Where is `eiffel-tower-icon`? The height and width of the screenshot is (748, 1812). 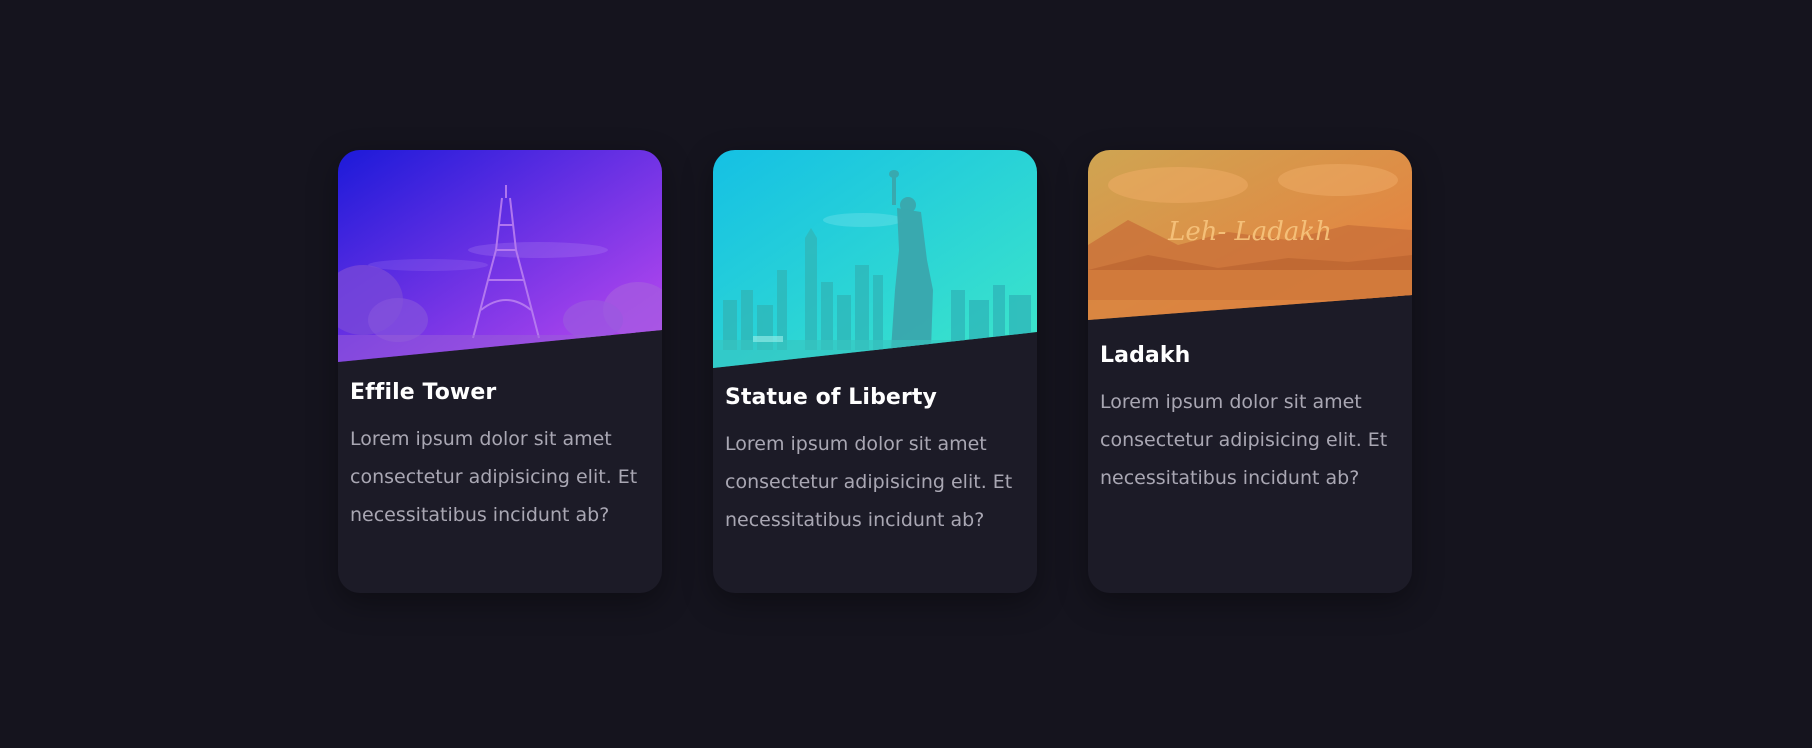 eiffel-tower-icon is located at coordinates (500, 256).